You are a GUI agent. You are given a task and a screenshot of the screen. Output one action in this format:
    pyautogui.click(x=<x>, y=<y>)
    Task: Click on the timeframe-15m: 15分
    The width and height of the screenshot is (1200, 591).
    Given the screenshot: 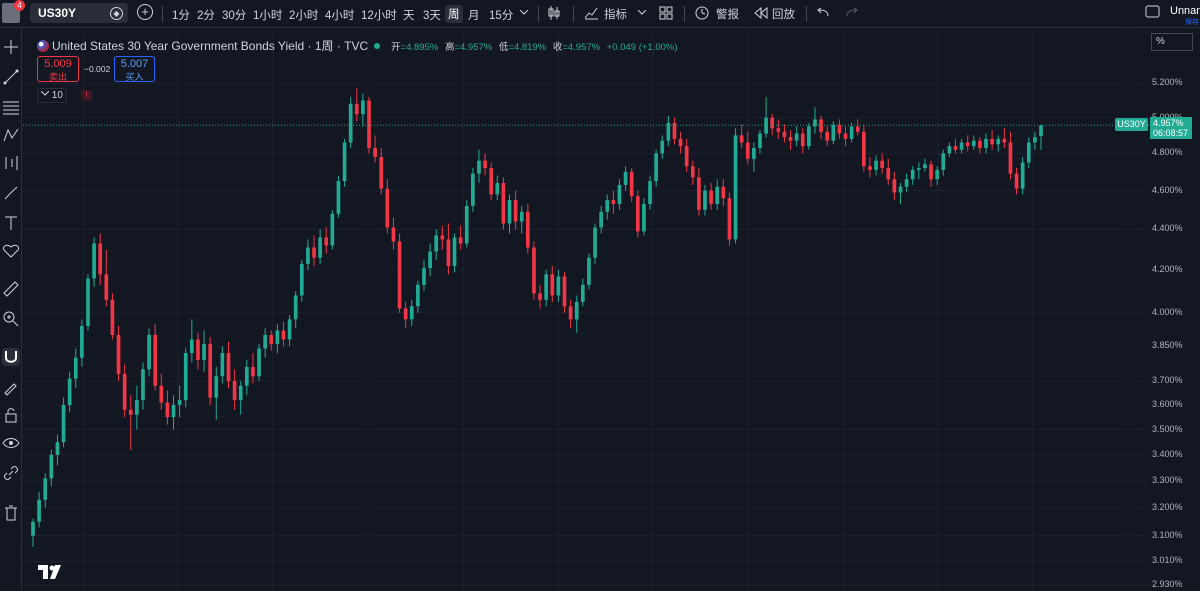 What is the action you would take?
    pyautogui.click(x=501, y=15)
    